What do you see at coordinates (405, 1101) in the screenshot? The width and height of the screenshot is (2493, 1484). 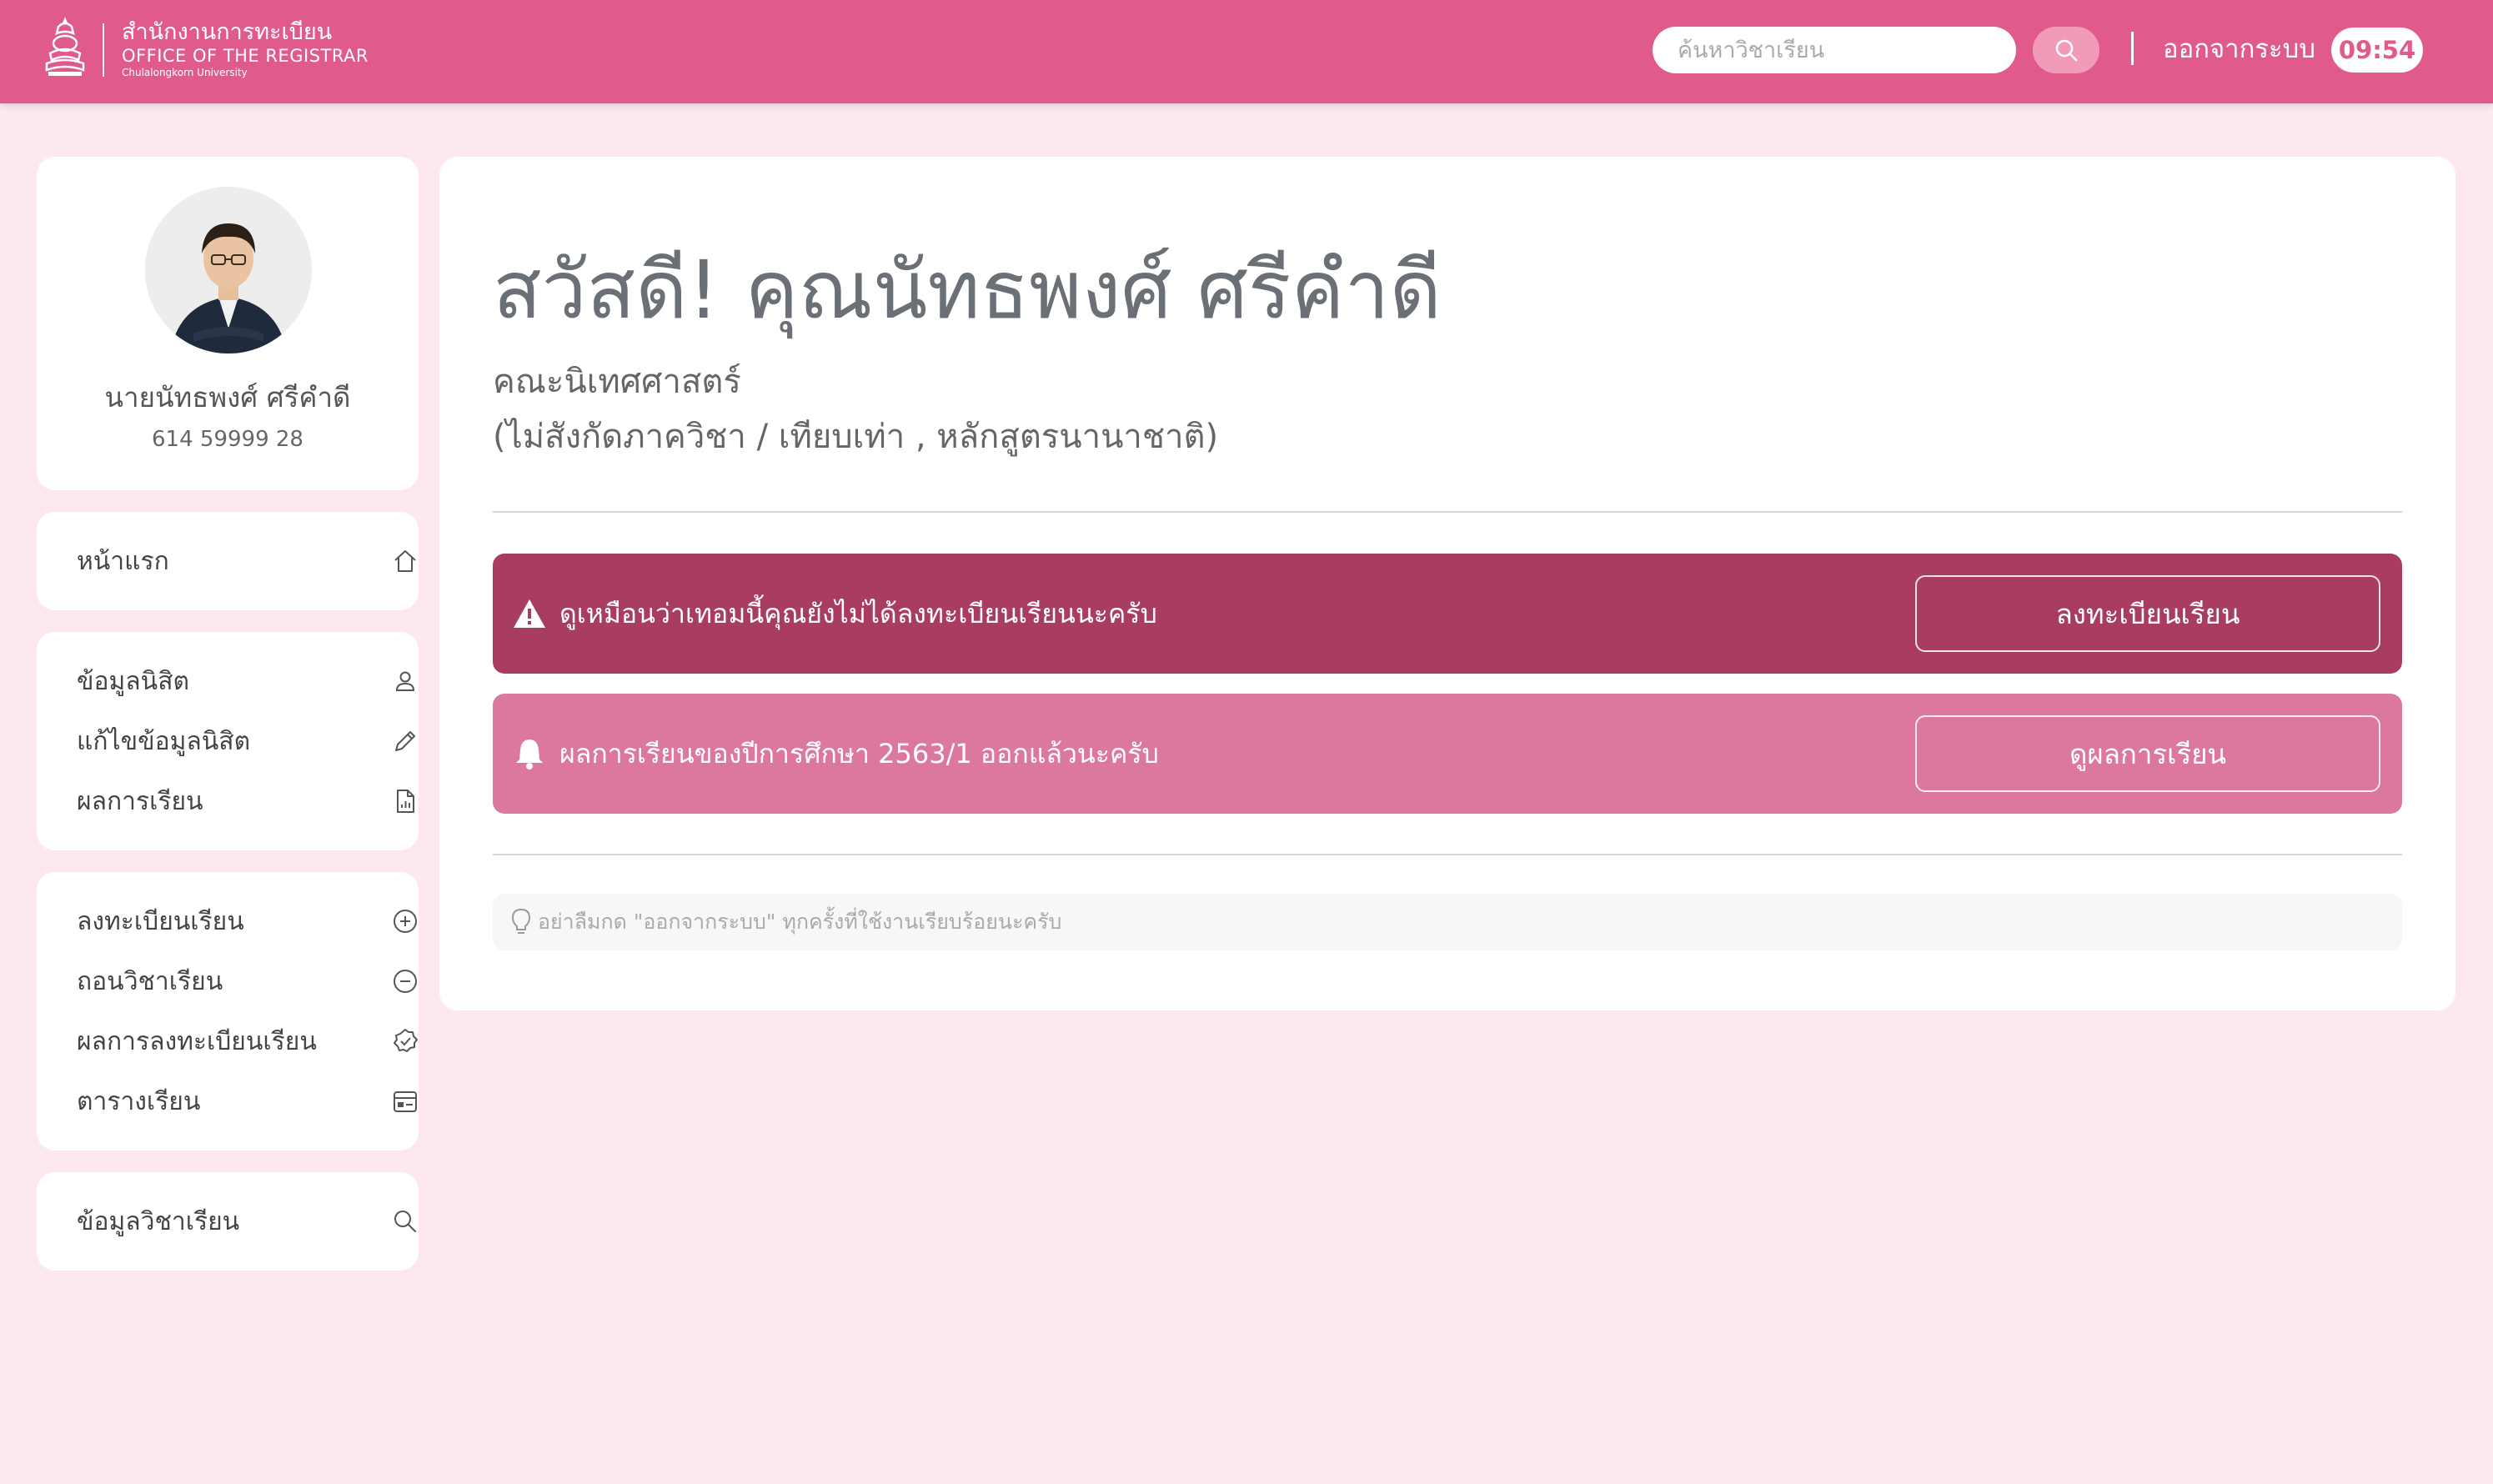 I see `calendar-icon` at bounding box center [405, 1101].